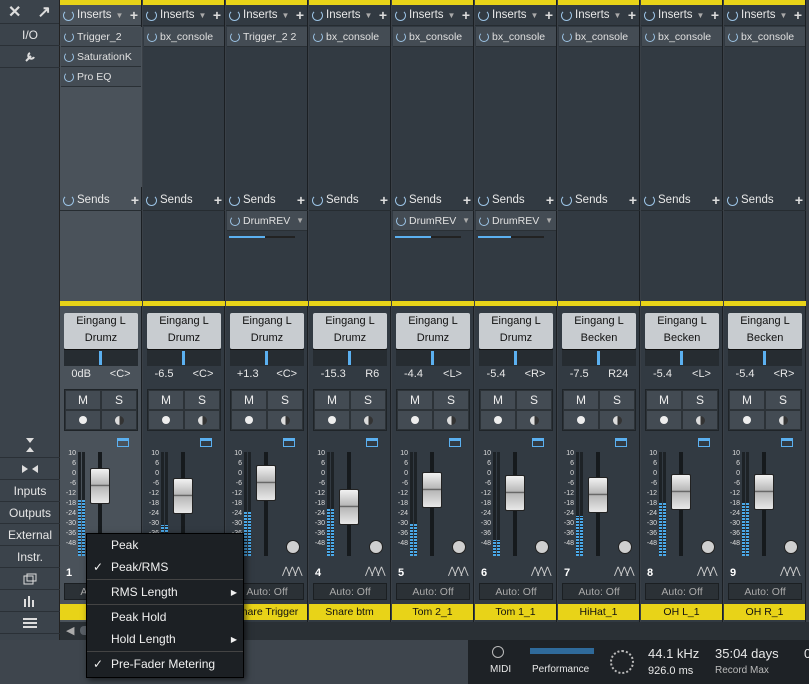 Image resolution: width=809 pixels, height=684 pixels. Describe the element at coordinates (248, 374) in the screenshot. I see `volume-value: +1.3` at that location.